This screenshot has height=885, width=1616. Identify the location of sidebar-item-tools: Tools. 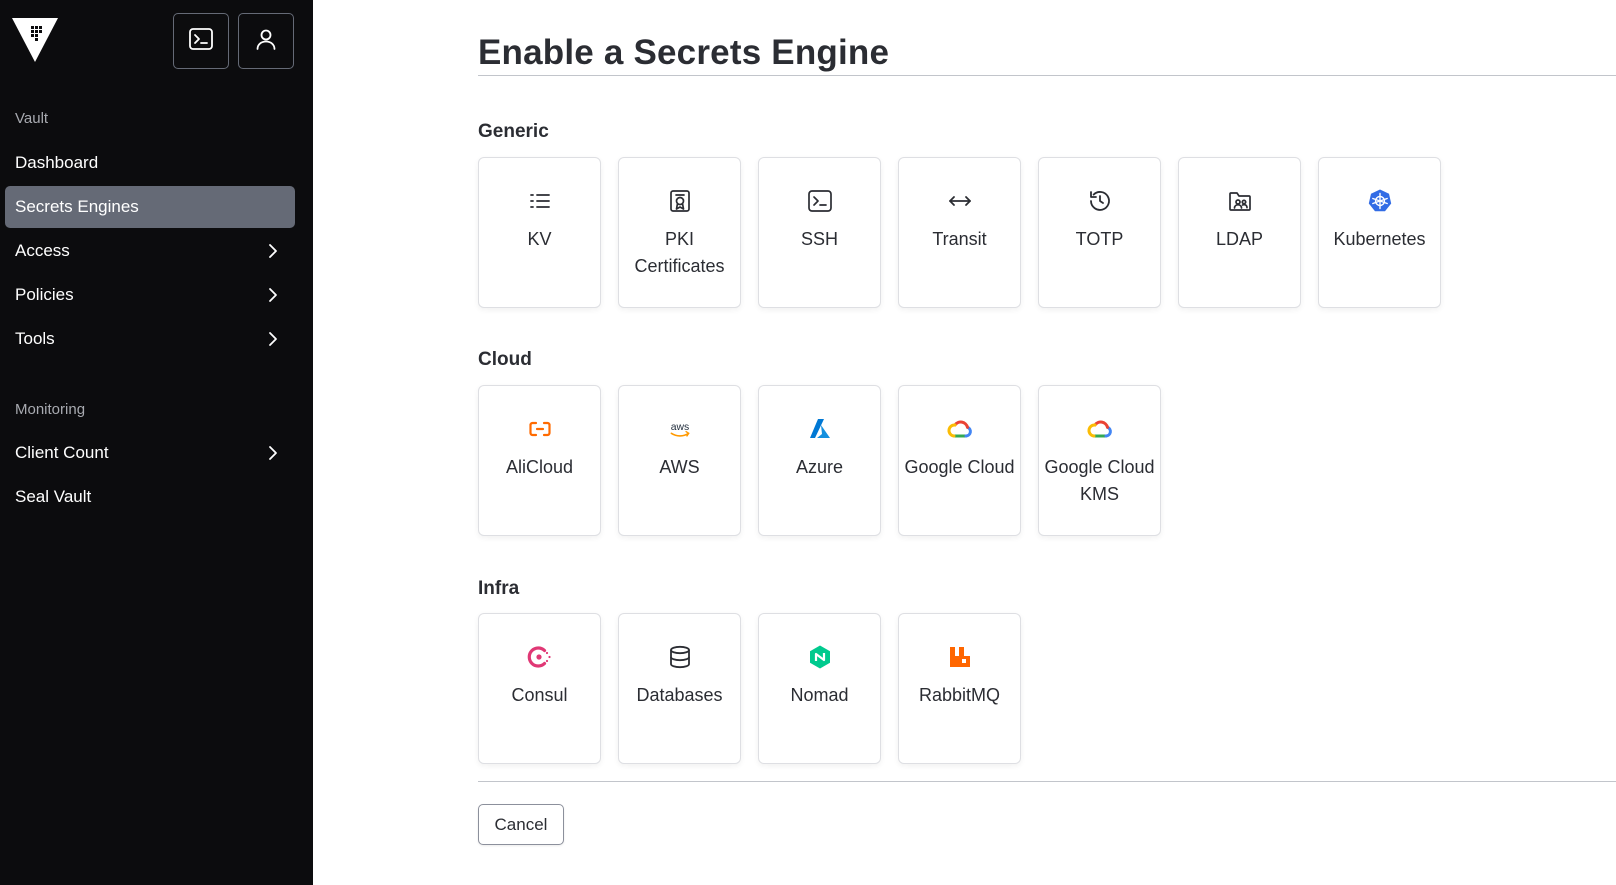
(150, 339).